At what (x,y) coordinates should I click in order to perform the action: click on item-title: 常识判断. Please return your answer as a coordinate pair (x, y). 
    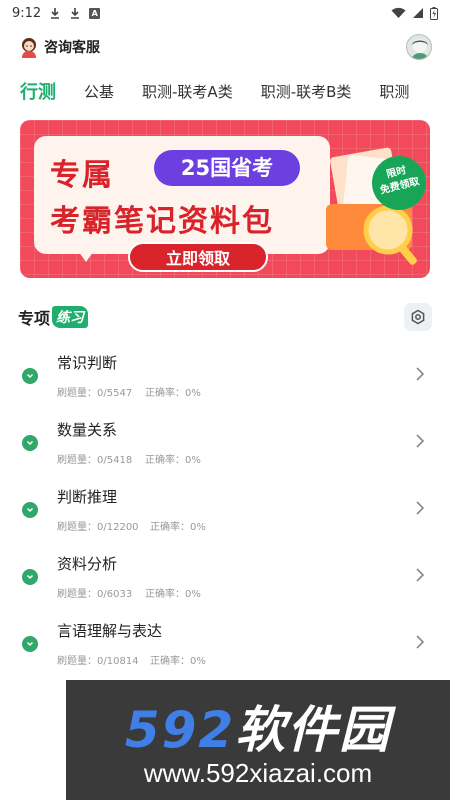
    Looking at the image, I should click on (87, 363).